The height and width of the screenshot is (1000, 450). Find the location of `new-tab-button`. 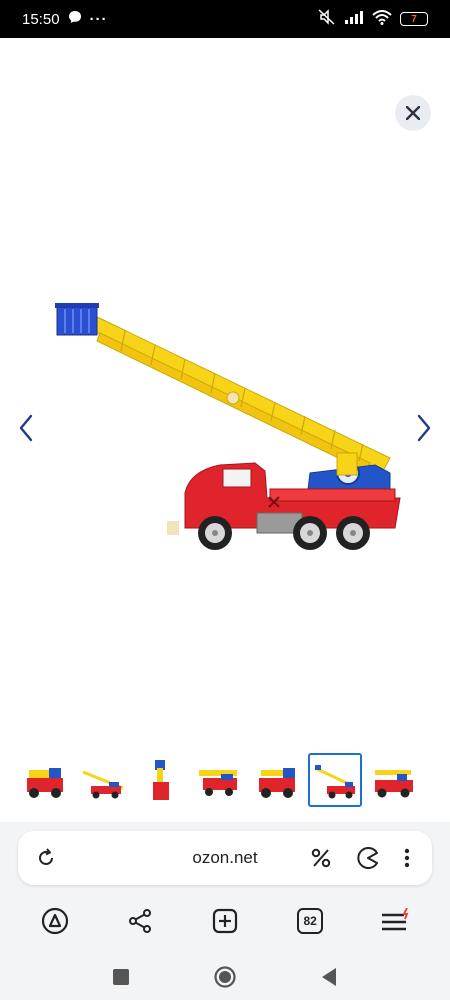

new-tab-button is located at coordinates (225, 921).